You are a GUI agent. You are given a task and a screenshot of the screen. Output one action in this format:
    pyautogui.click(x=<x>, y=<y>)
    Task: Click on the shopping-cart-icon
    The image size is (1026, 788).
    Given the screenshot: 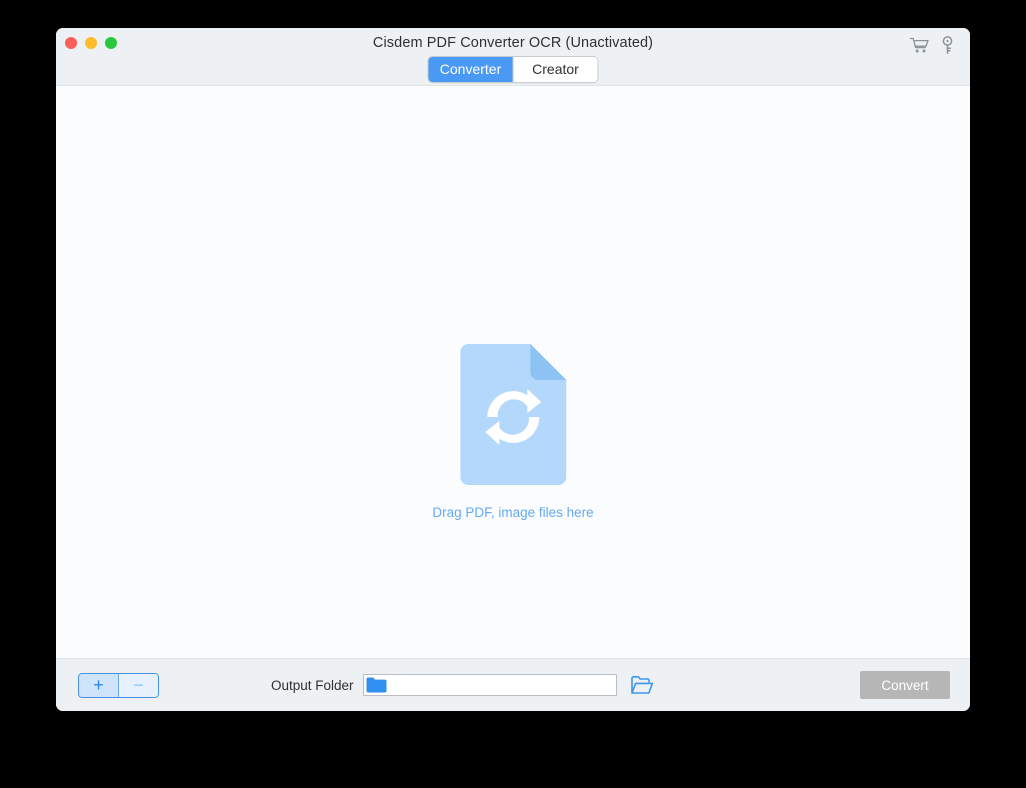 What is the action you would take?
    pyautogui.click(x=919, y=45)
    